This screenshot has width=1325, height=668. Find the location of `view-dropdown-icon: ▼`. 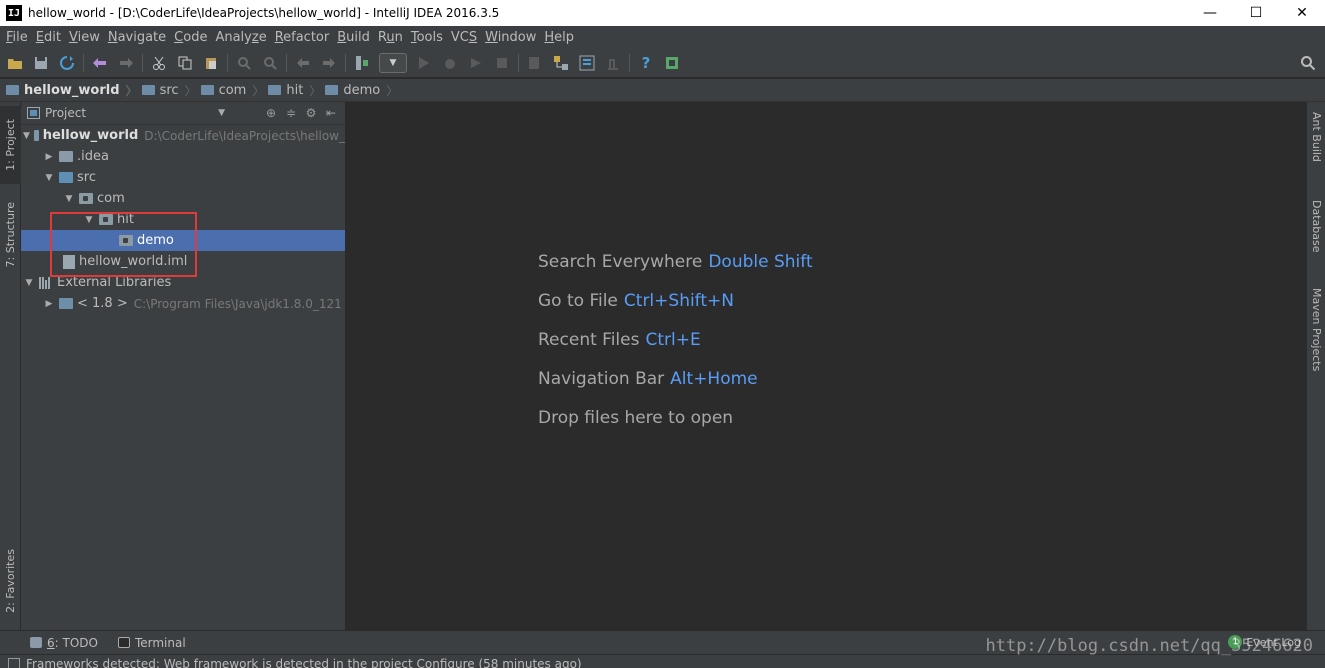

view-dropdown-icon: ▼ is located at coordinates (221, 113).